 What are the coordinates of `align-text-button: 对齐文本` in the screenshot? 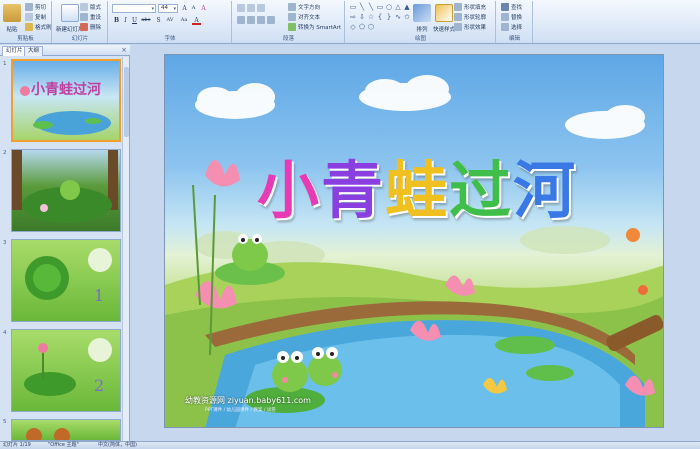 It's located at (304, 17).